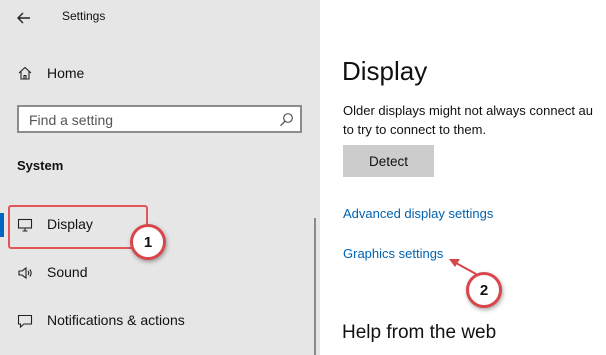 The width and height of the screenshot is (606, 355). Describe the element at coordinates (107, 74) in the screenshot. I see `sidebar-item-home: Home` at that location.